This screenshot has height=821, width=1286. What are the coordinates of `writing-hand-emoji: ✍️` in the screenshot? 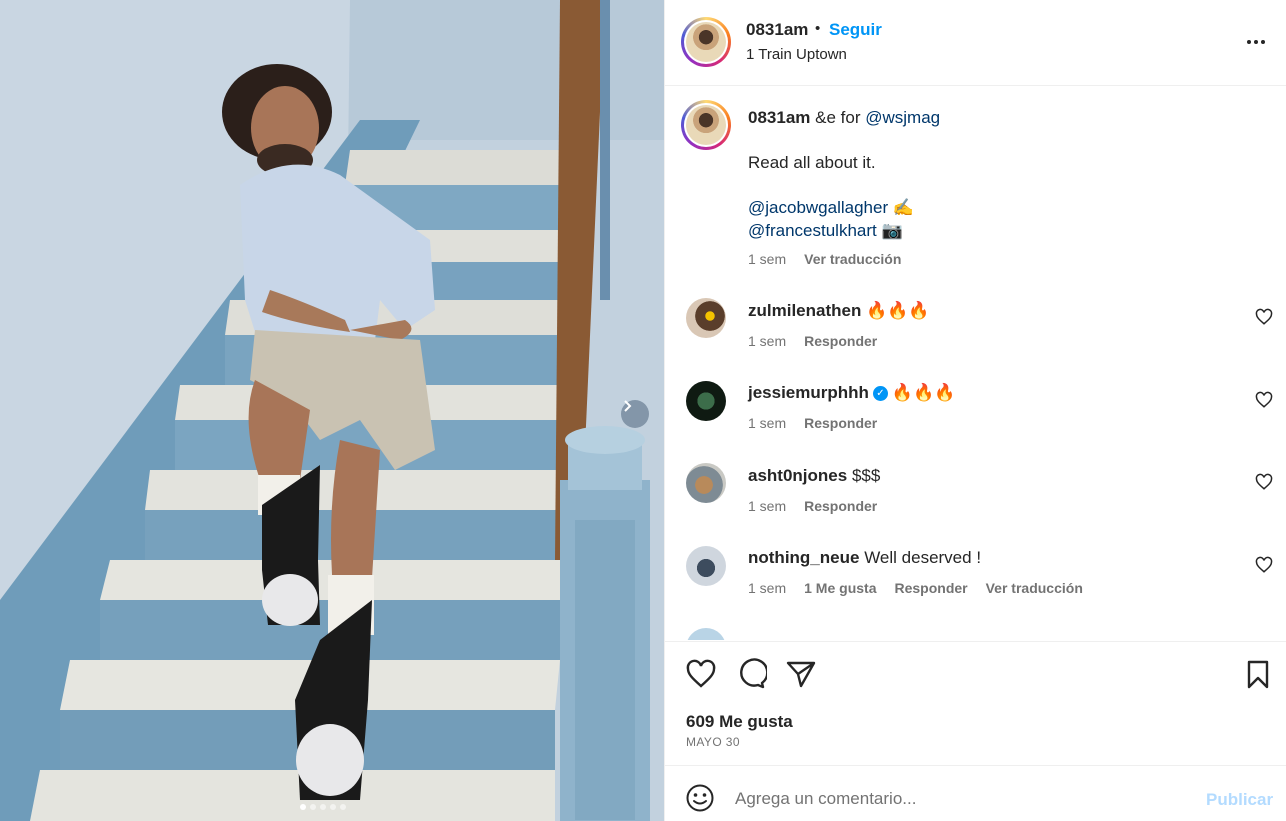 It's located at (903, 207).